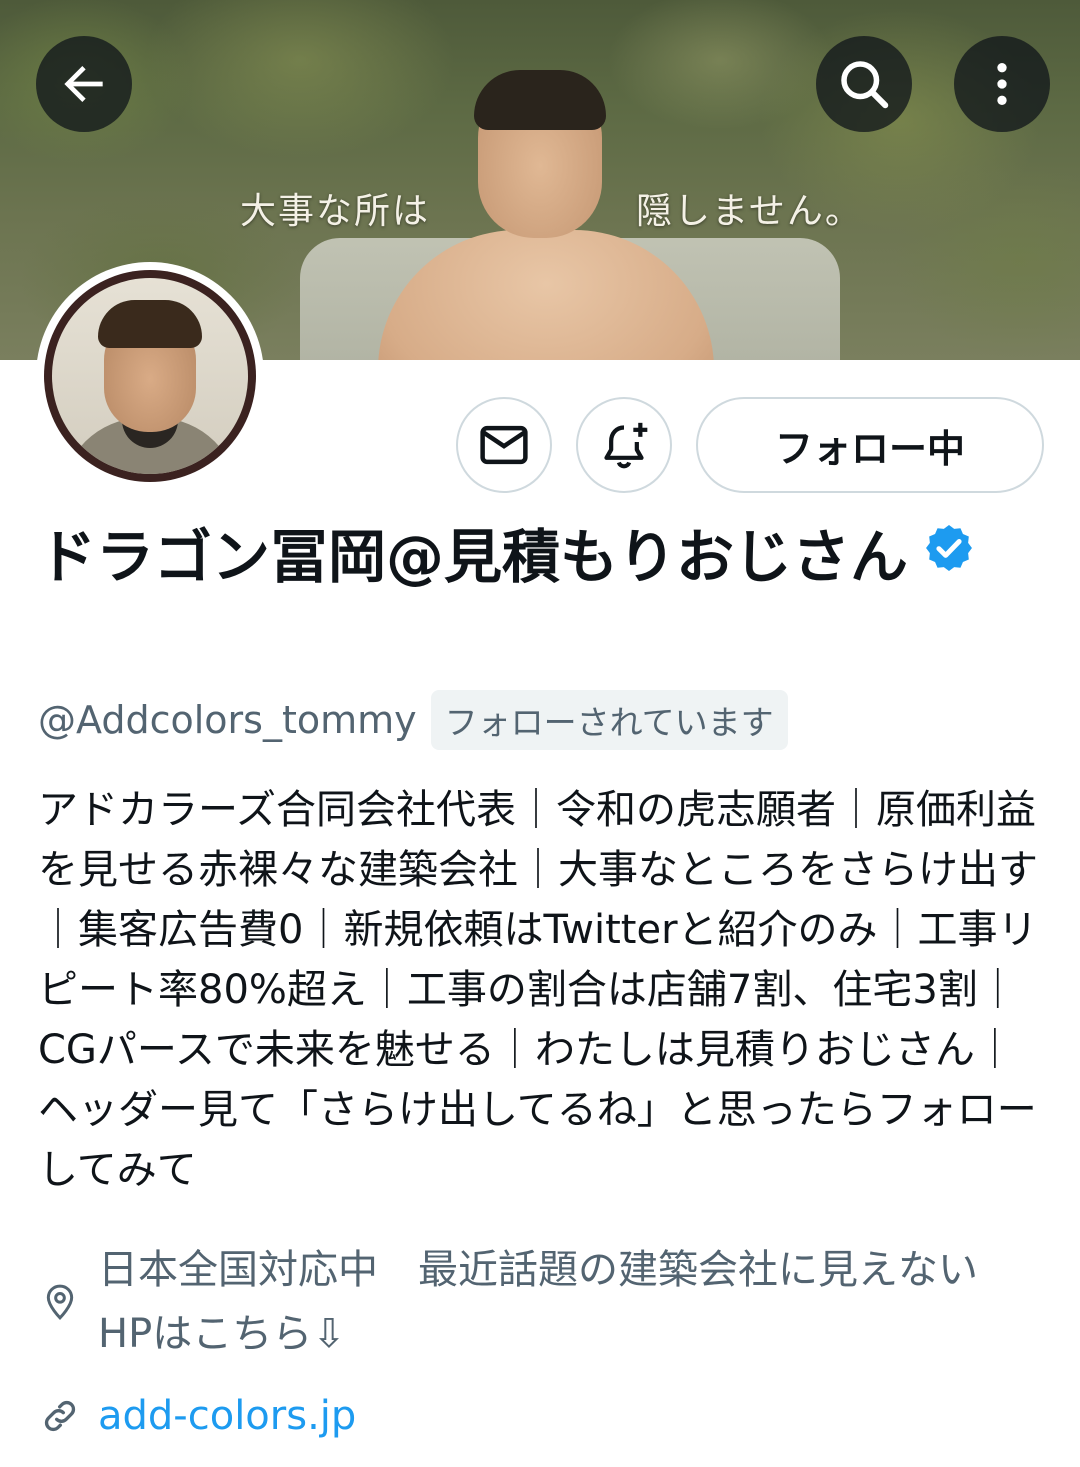  Describe the element at coordinates (335, 211) in the screenshot. I see `banner-caption-left: 大事な所は` at that location.